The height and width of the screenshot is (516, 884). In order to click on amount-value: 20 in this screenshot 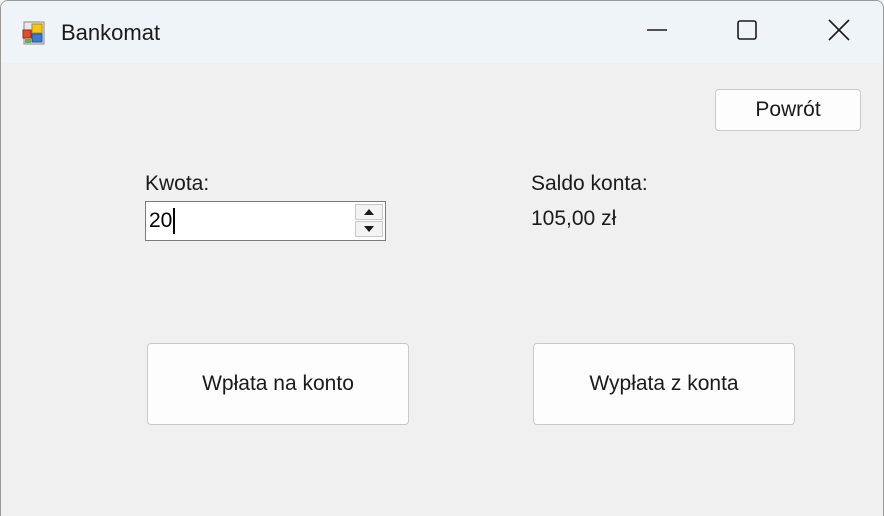, I will do `click(161, 220)`.